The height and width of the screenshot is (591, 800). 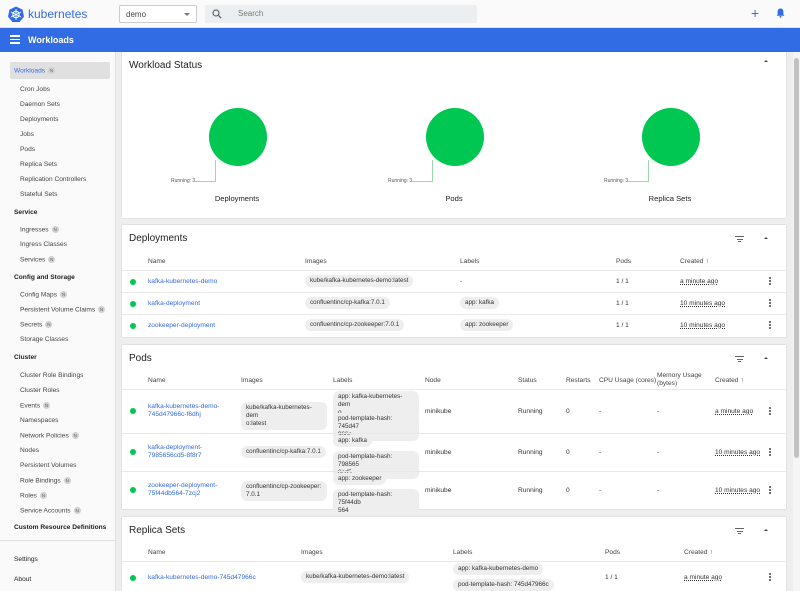 I want to click on sidebar-item-settings: Settings, so click(x=26, y=559).